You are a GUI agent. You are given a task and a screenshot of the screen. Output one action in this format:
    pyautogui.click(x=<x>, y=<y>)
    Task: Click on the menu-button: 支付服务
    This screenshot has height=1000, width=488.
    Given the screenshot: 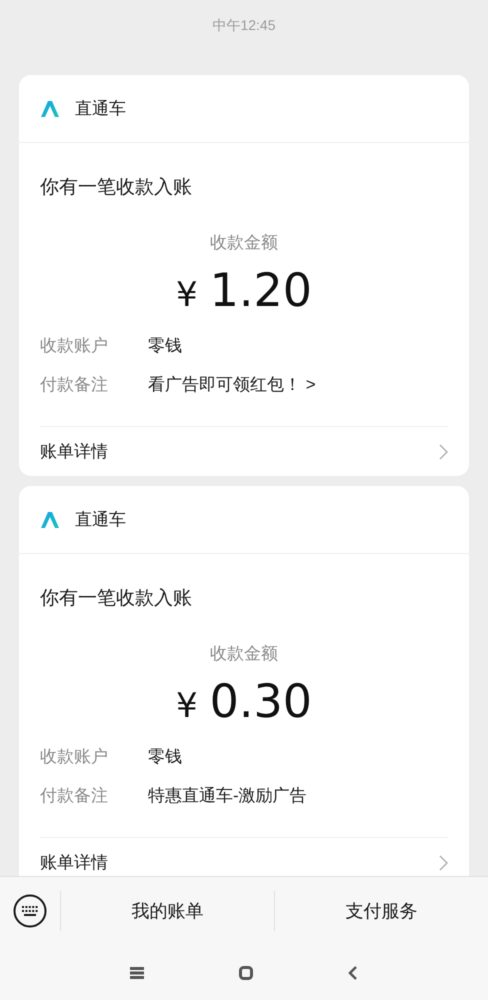 What is the action you would take?
    pyautogui.click(x=381, y=911)
    